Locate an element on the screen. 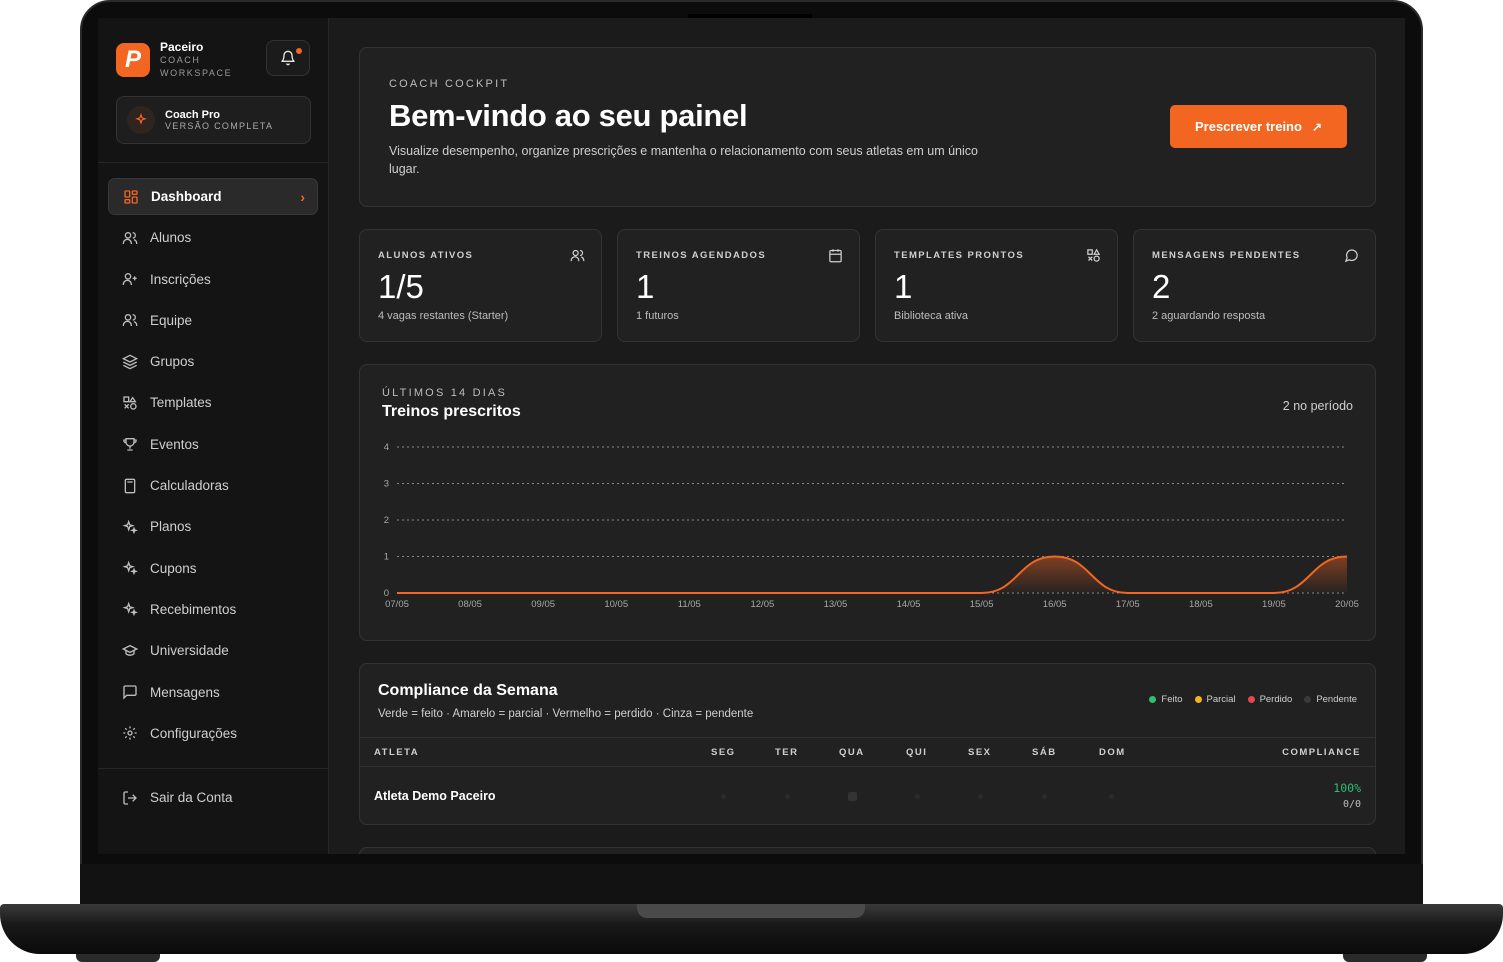 The height and width of the screenshot is (962, 1503). shapes-icon is located at coordinates (1094, 255).